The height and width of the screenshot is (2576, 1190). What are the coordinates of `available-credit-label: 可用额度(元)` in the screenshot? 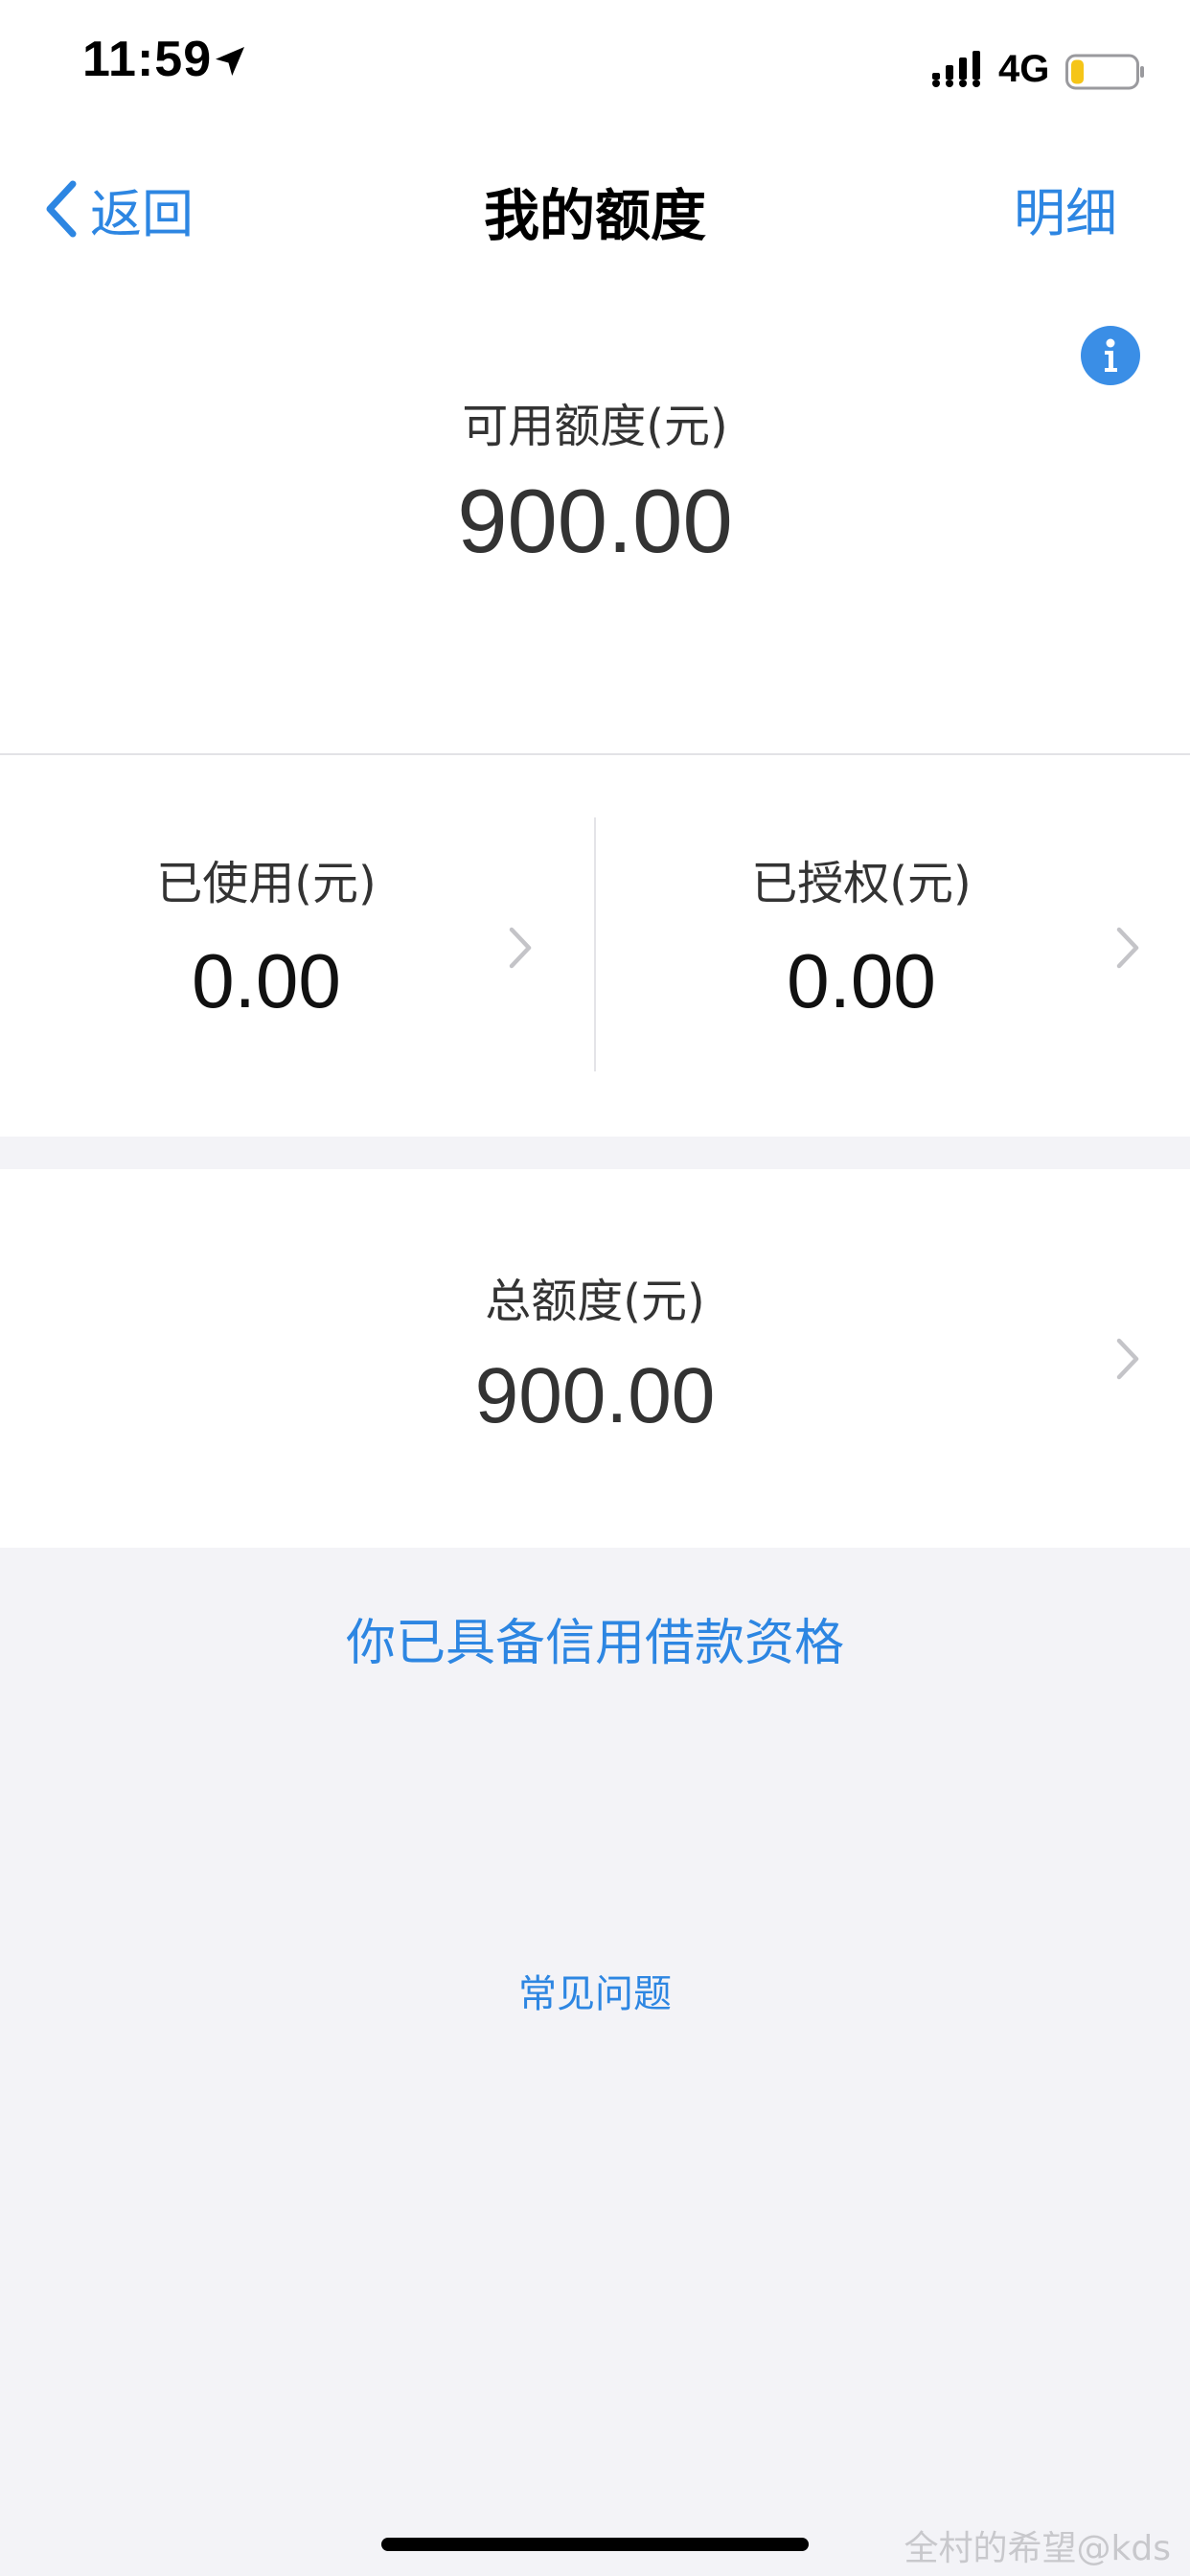 It's located at (595, 426).